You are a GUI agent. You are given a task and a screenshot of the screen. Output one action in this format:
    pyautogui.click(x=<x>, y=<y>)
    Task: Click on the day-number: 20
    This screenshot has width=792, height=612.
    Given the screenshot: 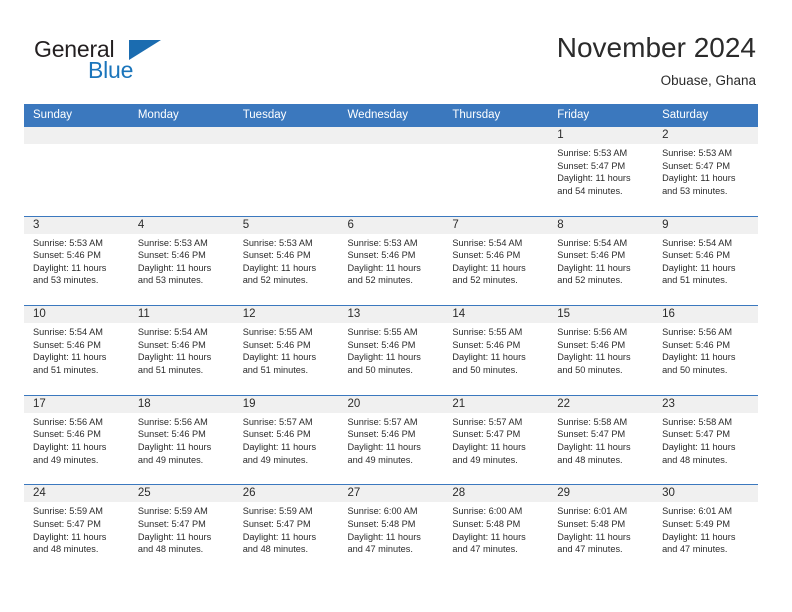 What is the action you would take?
    pyautogui.click(x=391, y=404)
    